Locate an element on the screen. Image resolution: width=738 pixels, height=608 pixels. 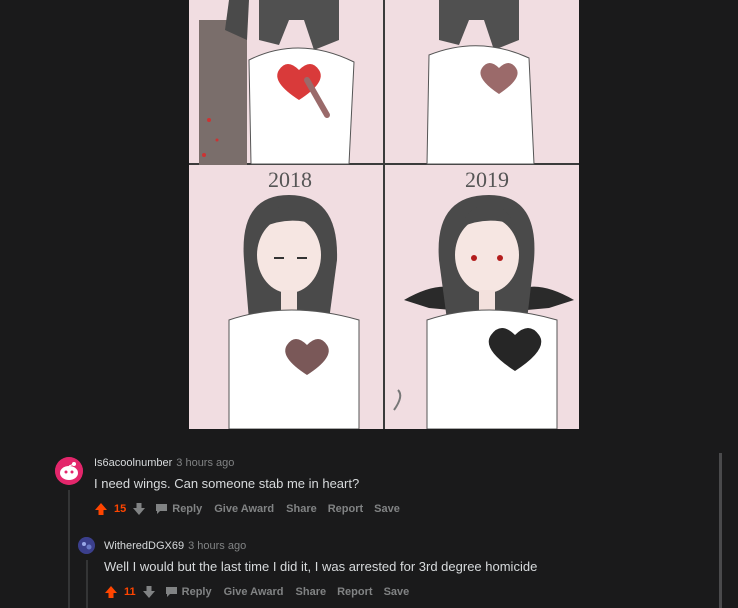
comment-actions: 15 Reply Give Award Share Report Save is located at coordinates (252, 509).